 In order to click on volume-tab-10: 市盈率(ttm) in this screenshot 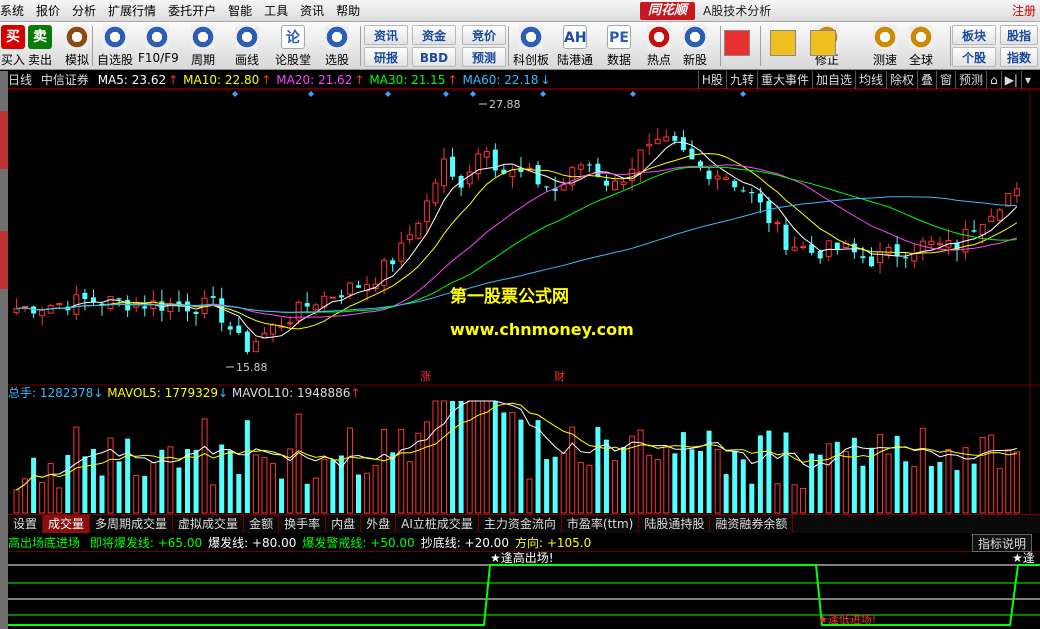, I will do `click(601, 524)`.